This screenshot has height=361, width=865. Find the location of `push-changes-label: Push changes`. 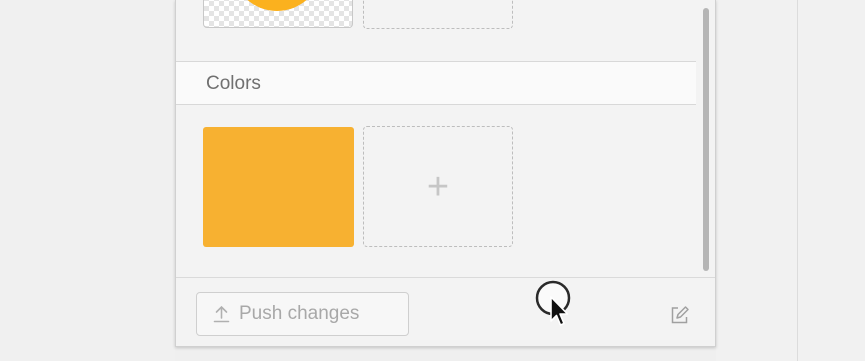

push-changes-label: Push changes is located at coordinates (299, 313).